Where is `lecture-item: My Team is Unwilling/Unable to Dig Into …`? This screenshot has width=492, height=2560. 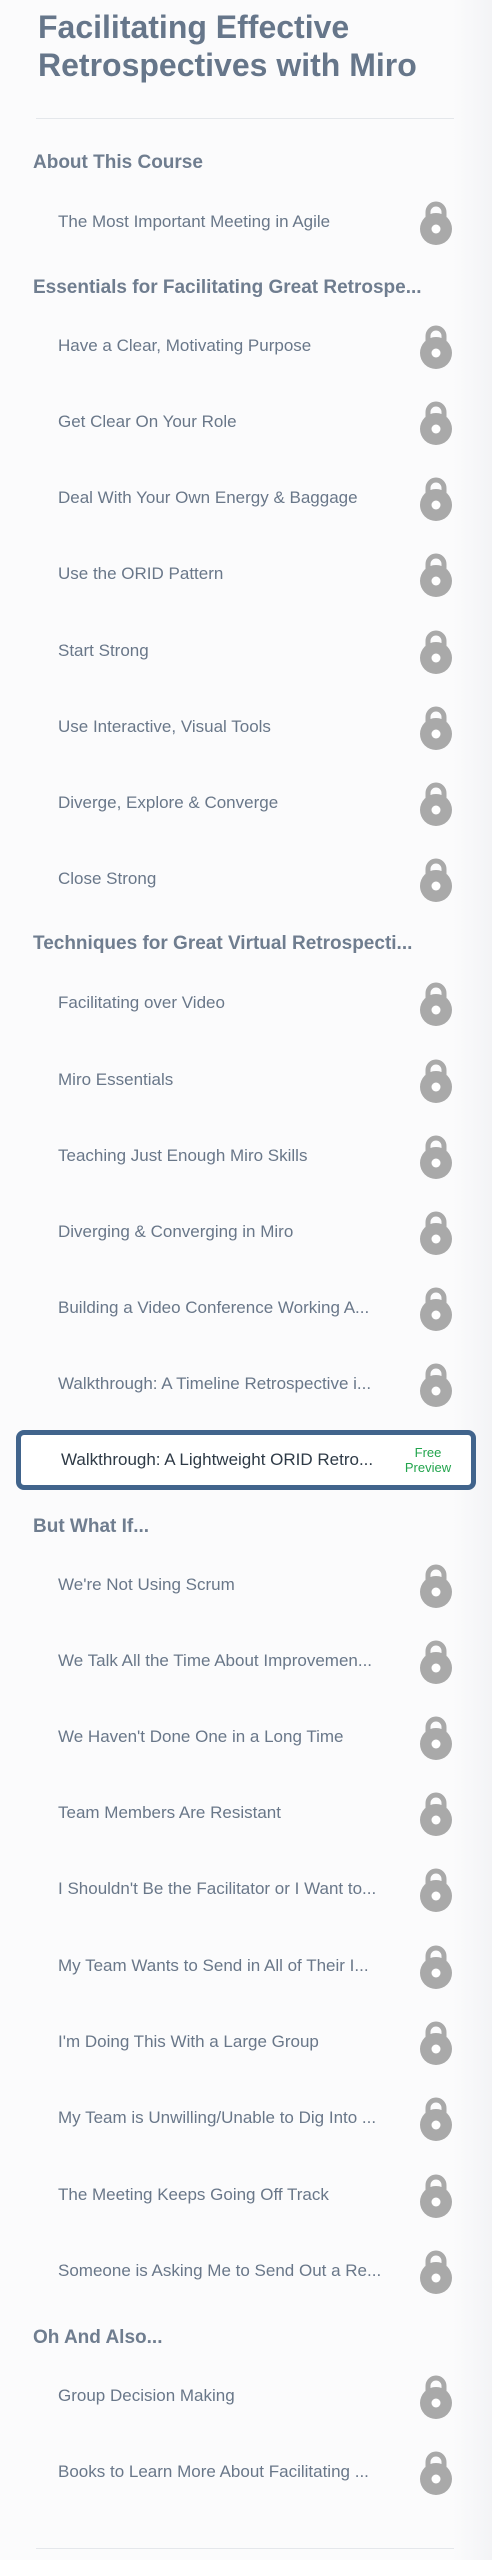
lecture-item: My Team is Unwilling/Unable to Dig Into … is located at coordinates (246, 2118).